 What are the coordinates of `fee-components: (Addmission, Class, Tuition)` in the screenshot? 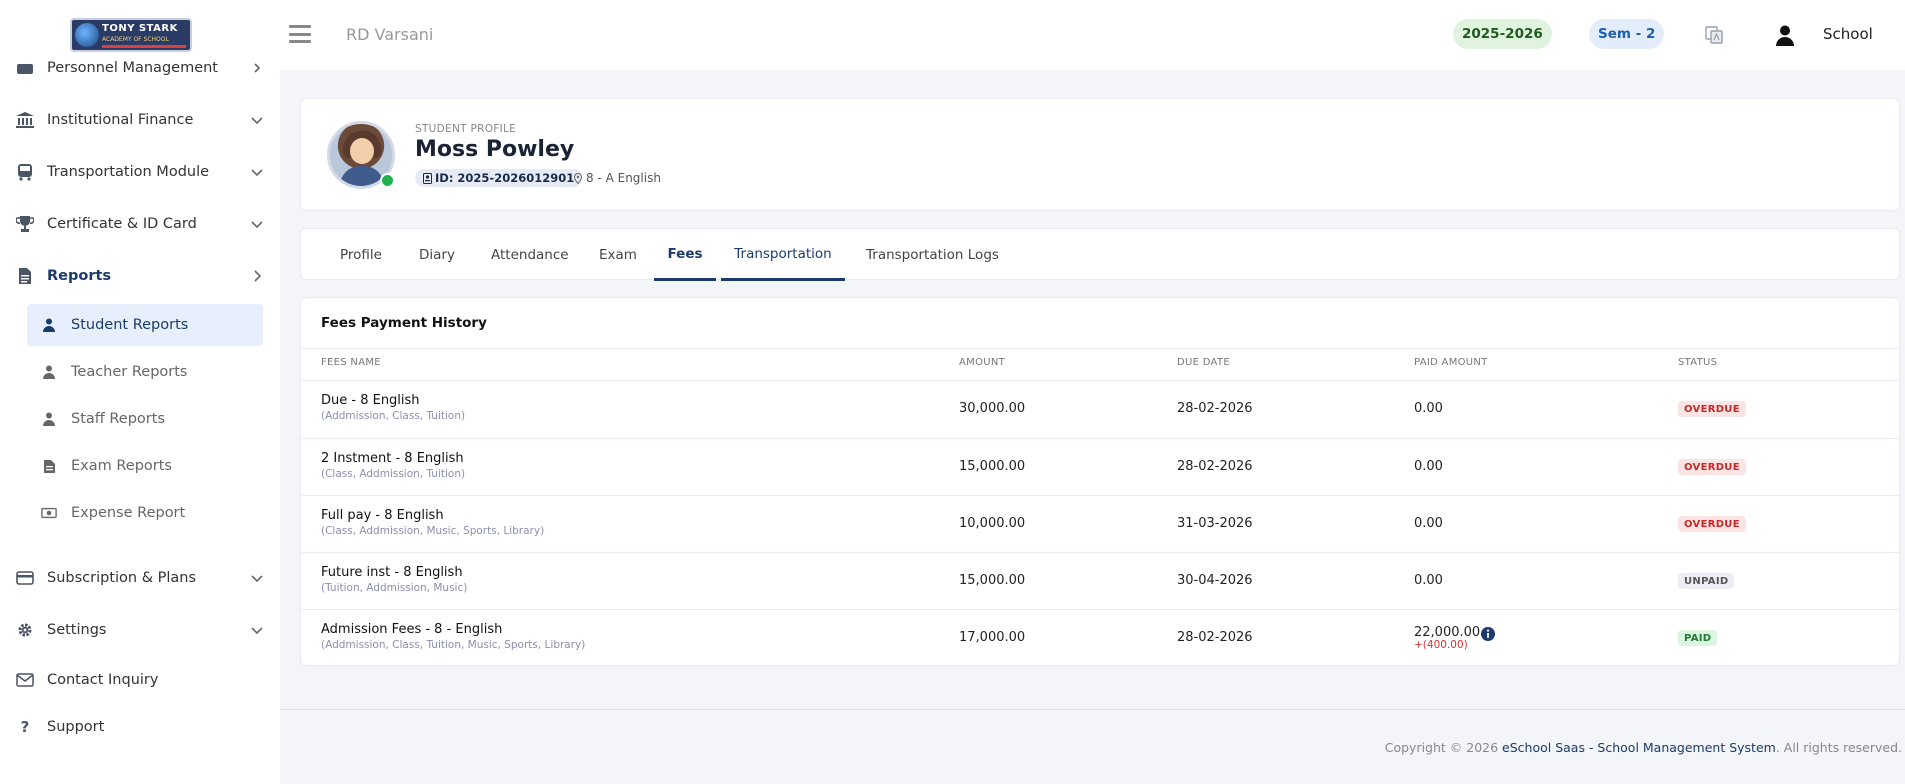 It's located at (393, 416).